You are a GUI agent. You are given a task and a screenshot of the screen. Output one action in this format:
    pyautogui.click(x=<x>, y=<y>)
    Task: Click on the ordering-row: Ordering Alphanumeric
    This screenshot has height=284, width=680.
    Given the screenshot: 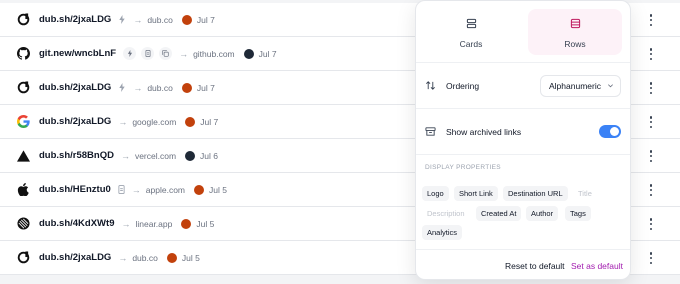 What is the action you would take?
    pyautogui.click(x=523, y=86)
    